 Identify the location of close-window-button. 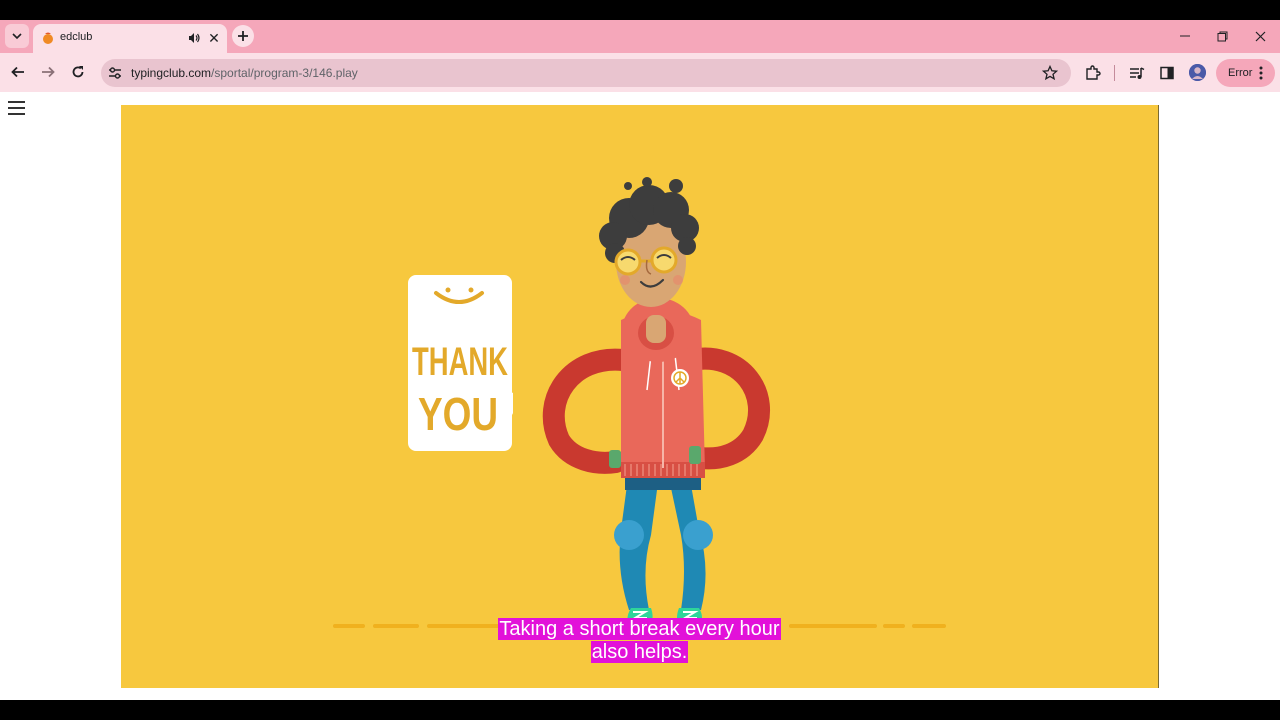
(1260, 36).